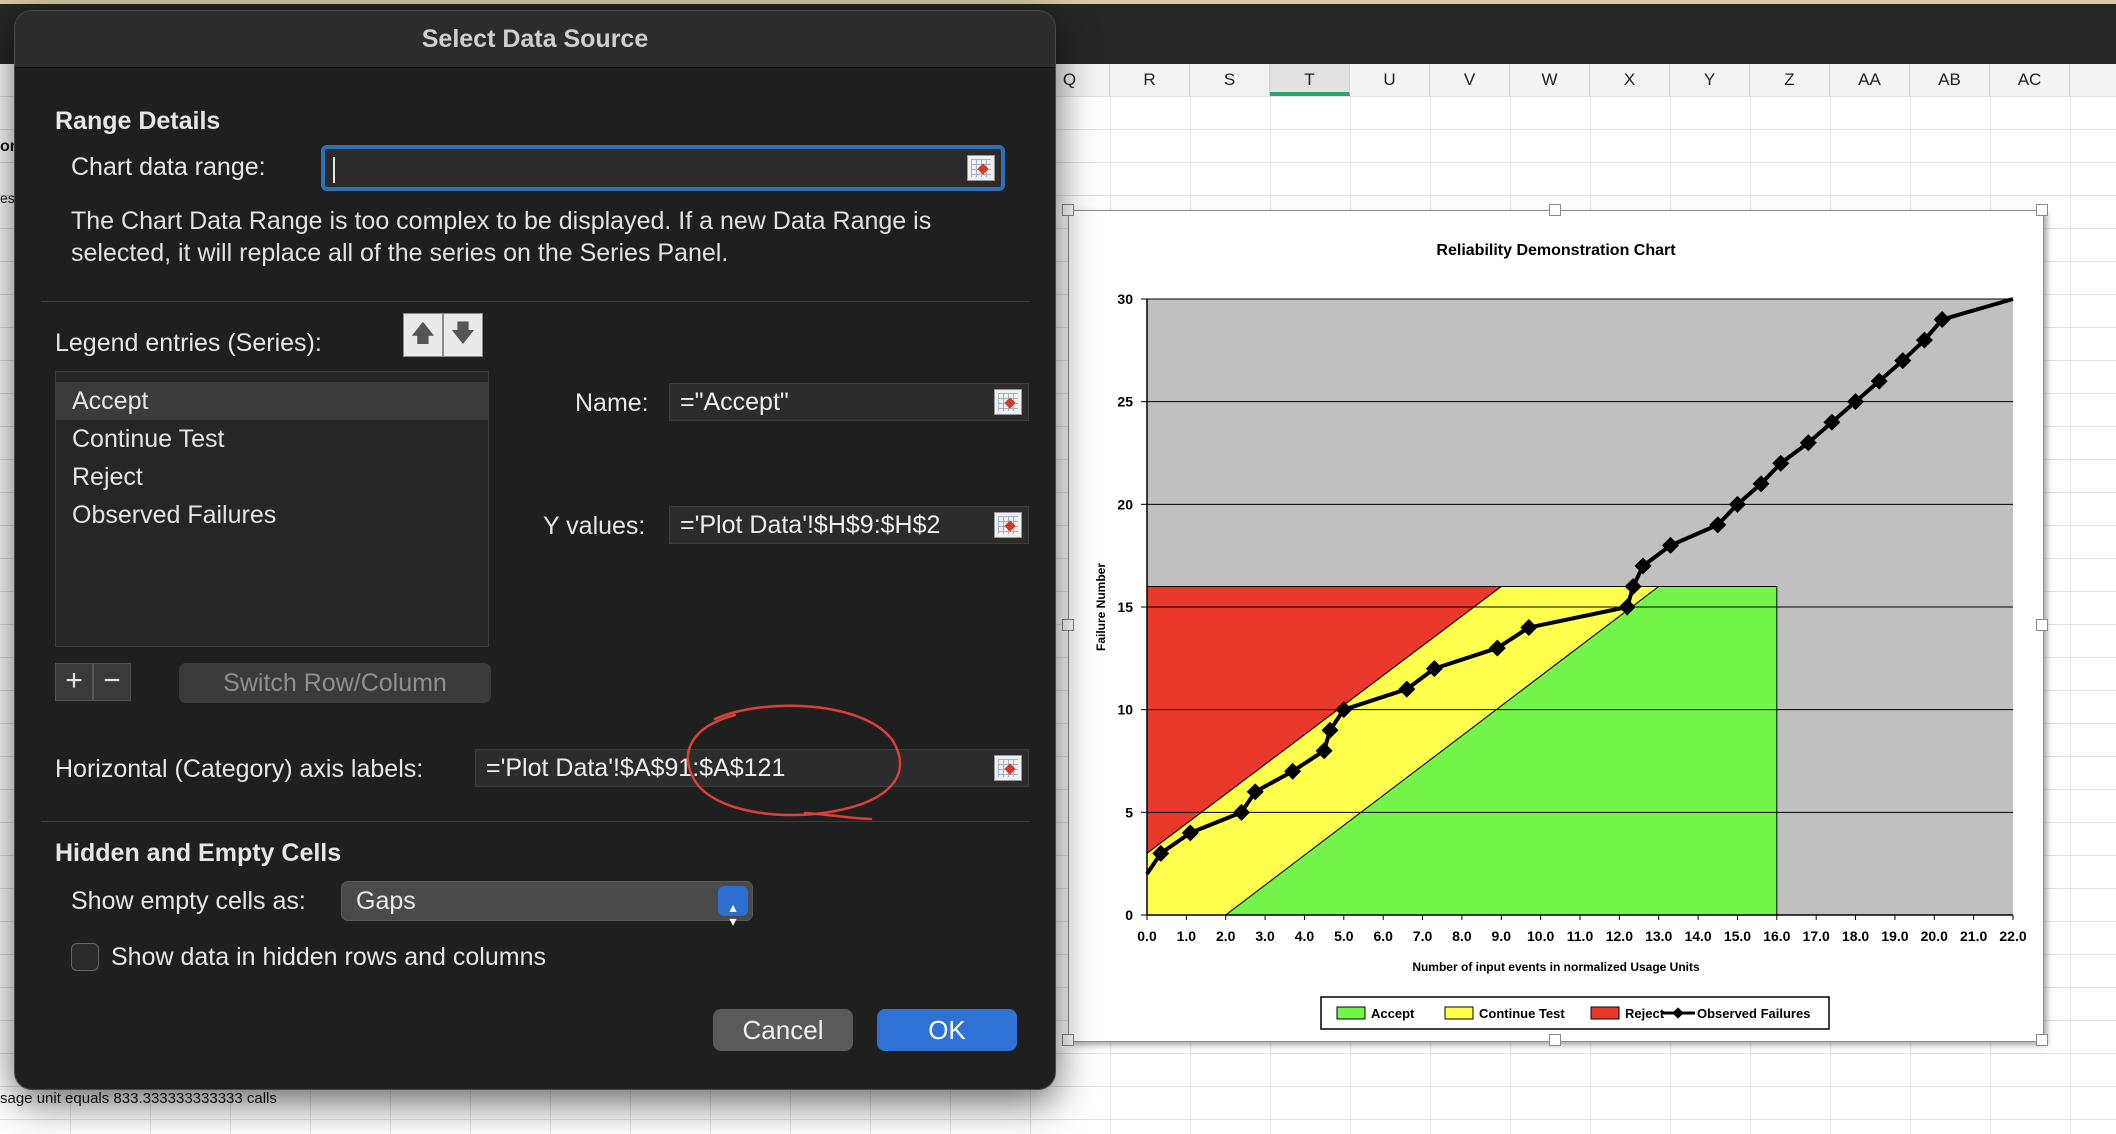 The image size is (2116, 1134). I want to click on arrow-up-icon: 🡅, so click(423, 333).